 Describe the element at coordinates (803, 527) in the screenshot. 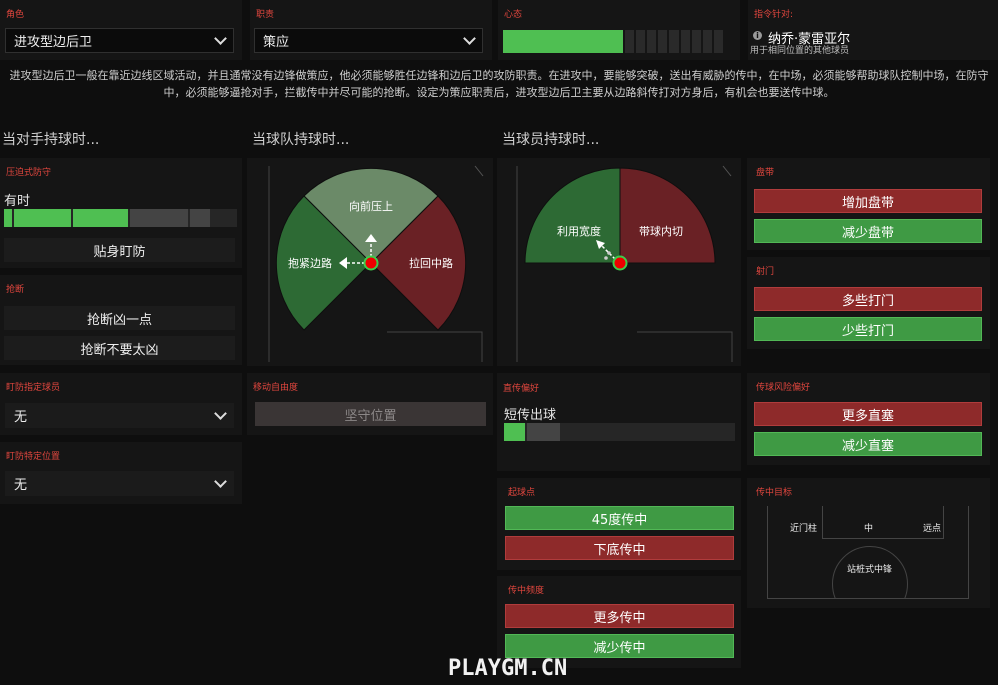

I see `near-post-zone: 近门柱` at that location.